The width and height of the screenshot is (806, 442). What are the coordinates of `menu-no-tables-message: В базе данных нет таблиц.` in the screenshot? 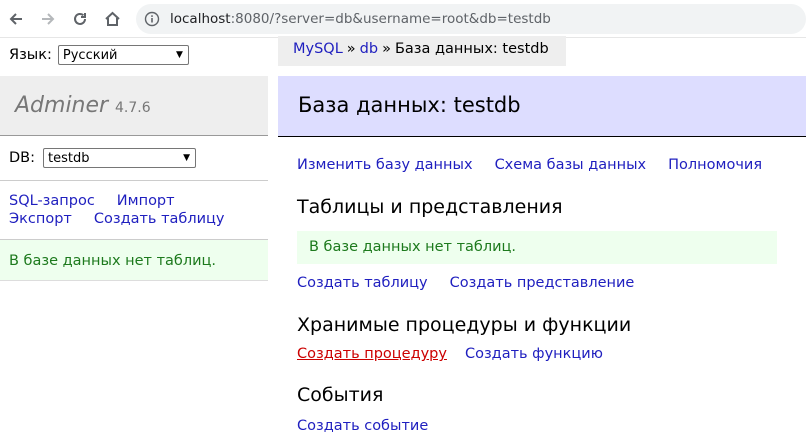 It's located at (134, 260).